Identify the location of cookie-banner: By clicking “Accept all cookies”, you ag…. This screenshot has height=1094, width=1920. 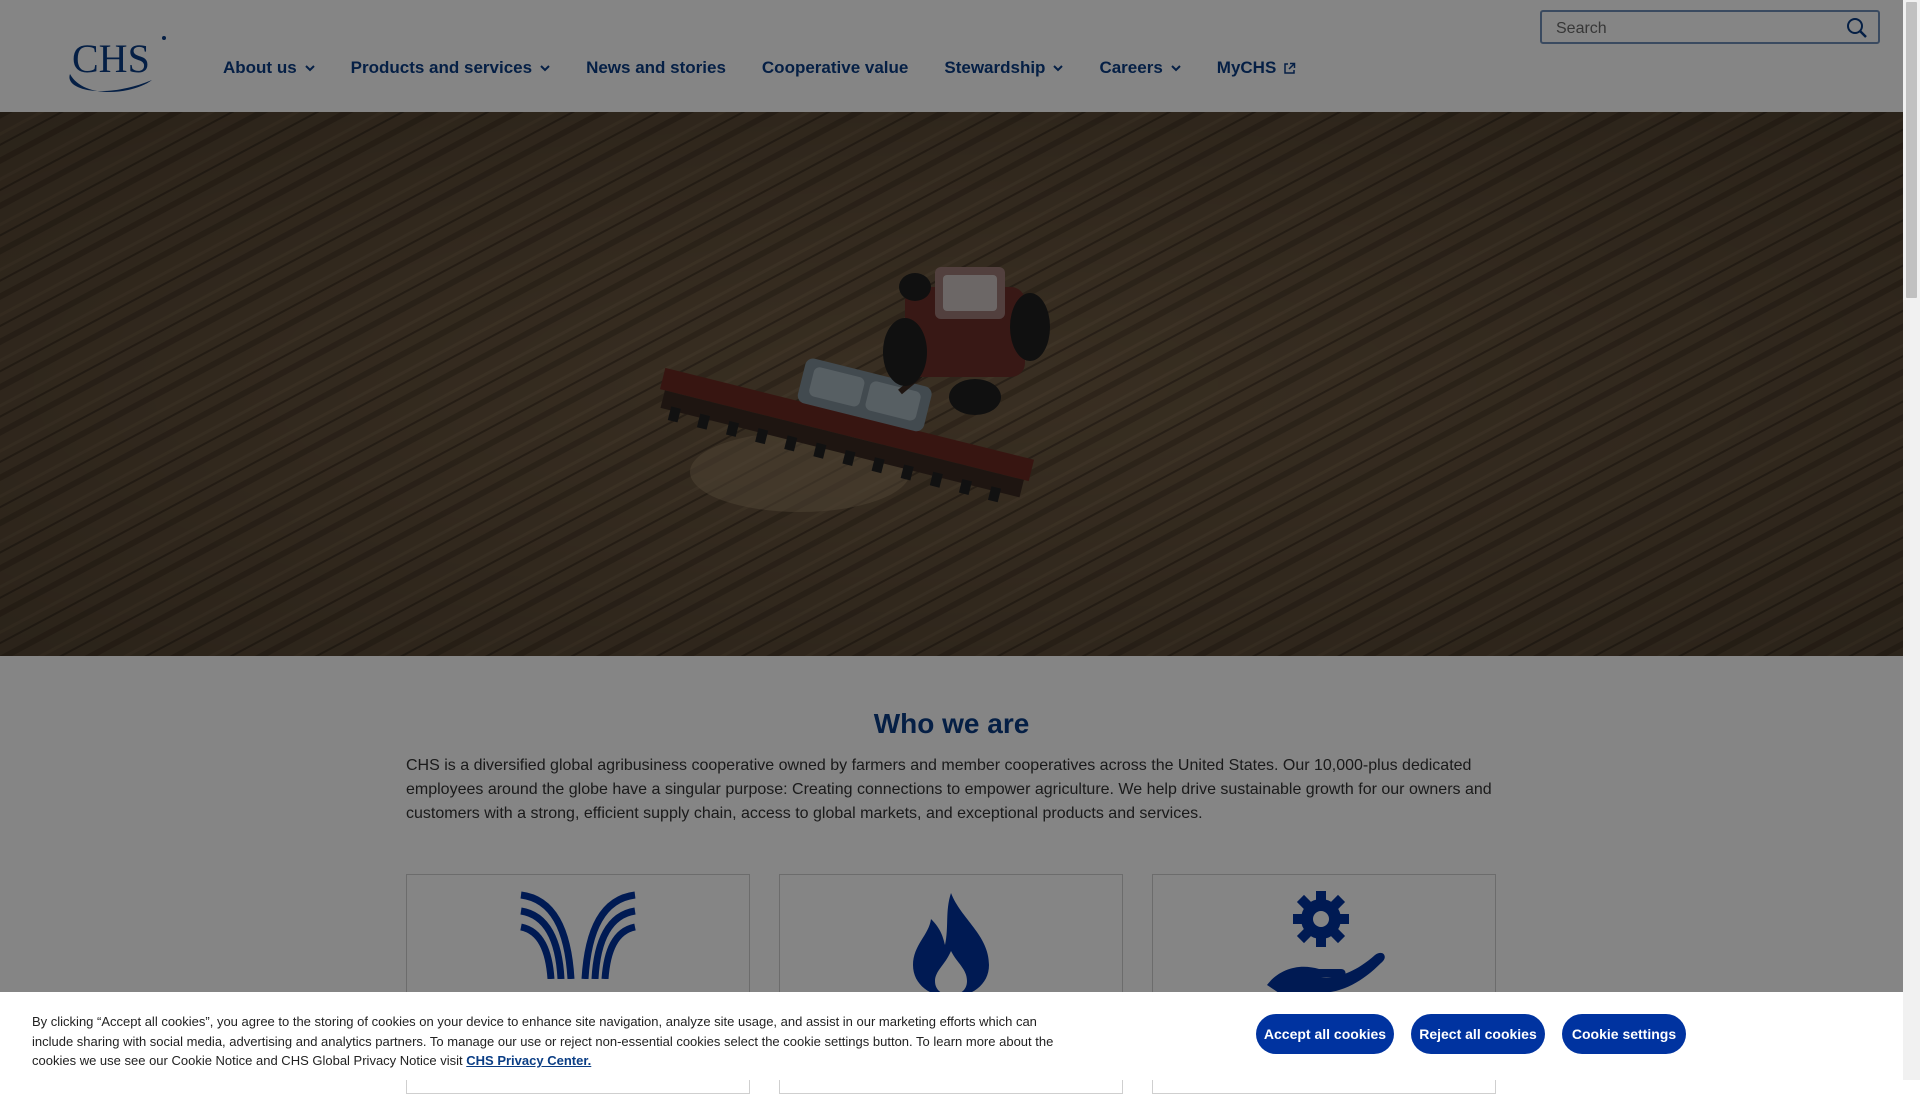
(951, 1036).